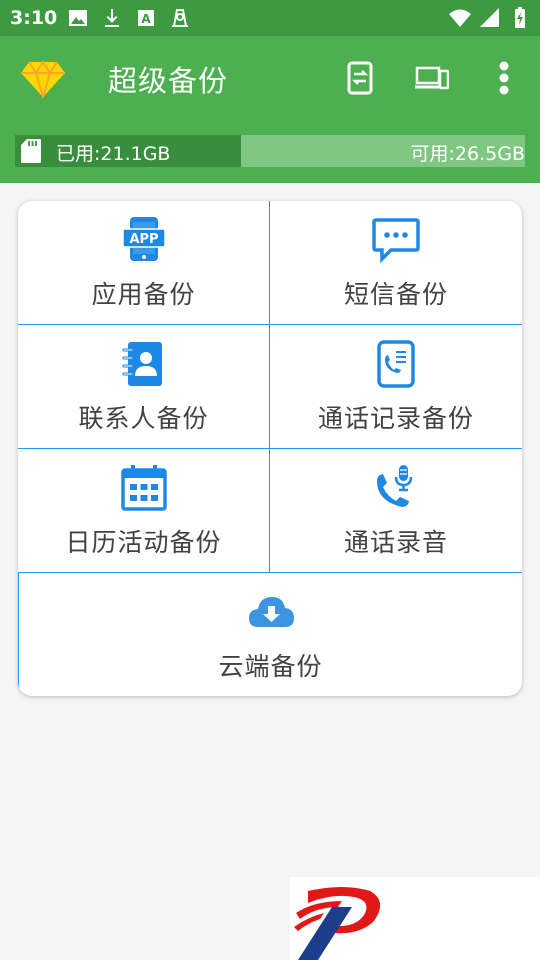 The image size is (540, 960). I want to click on status-bar: 3:10 A, so click(270, 18).